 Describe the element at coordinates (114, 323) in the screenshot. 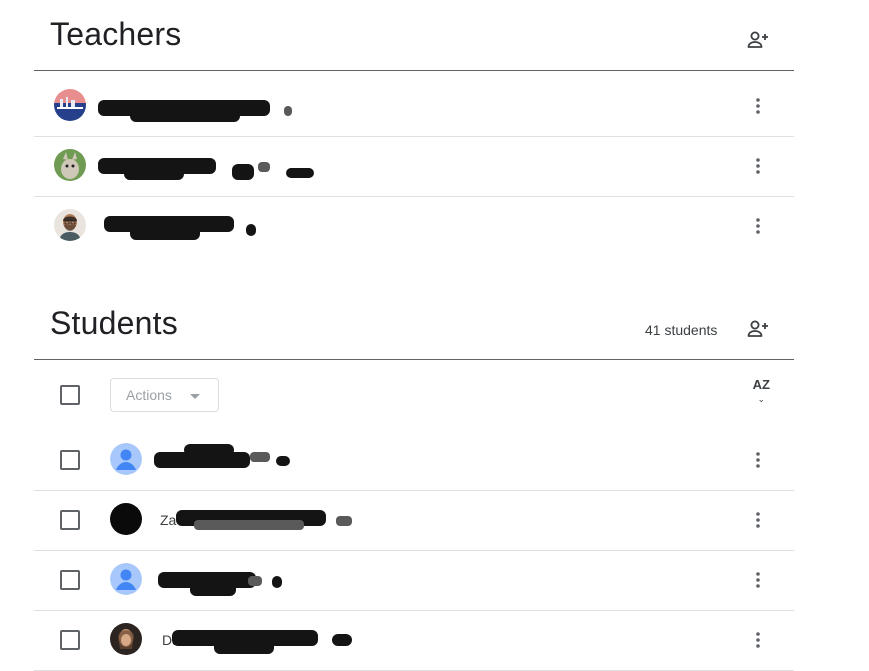

I see `students-title: Students` at that location.